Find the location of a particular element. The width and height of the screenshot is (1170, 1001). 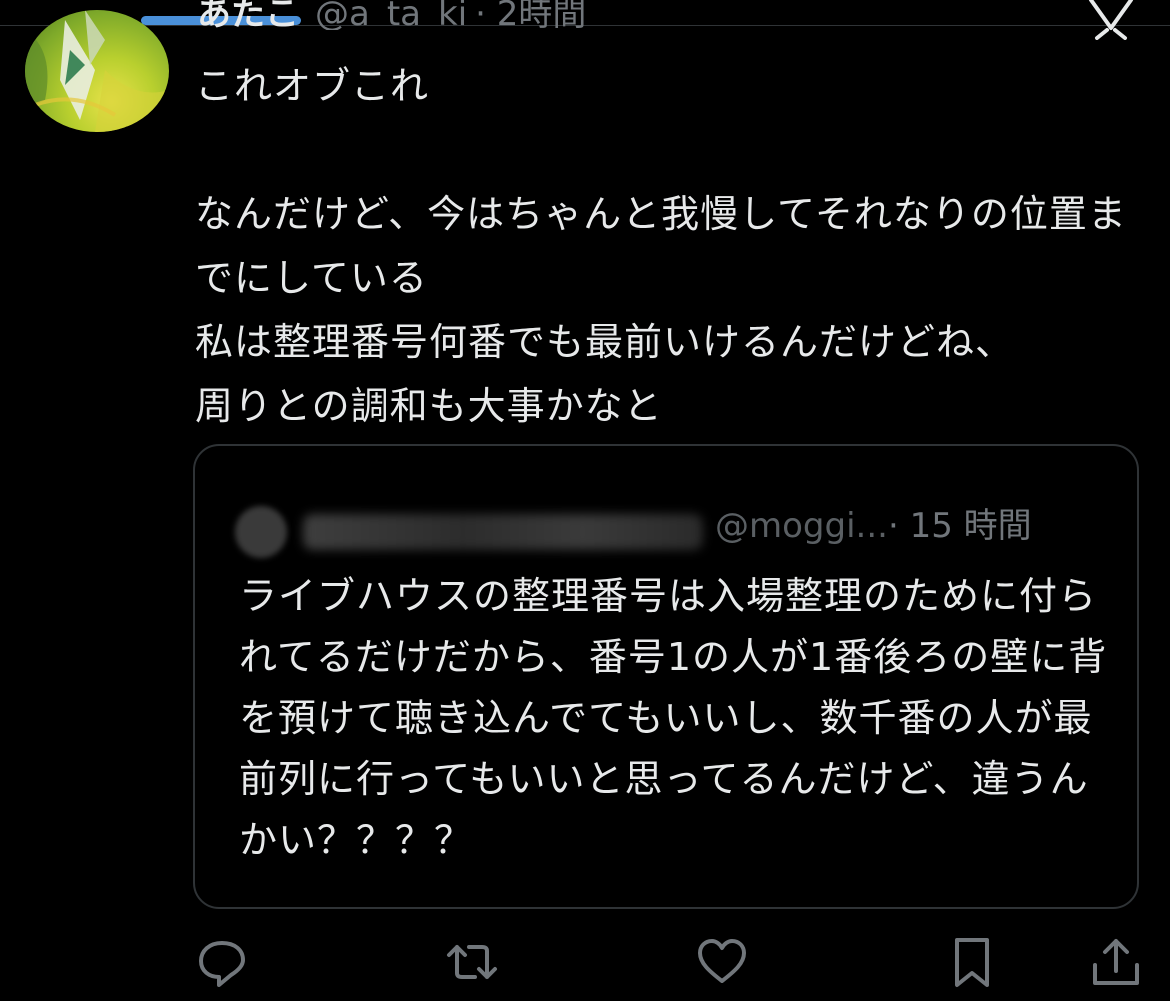

like-button is located at coordinates (722, 962).